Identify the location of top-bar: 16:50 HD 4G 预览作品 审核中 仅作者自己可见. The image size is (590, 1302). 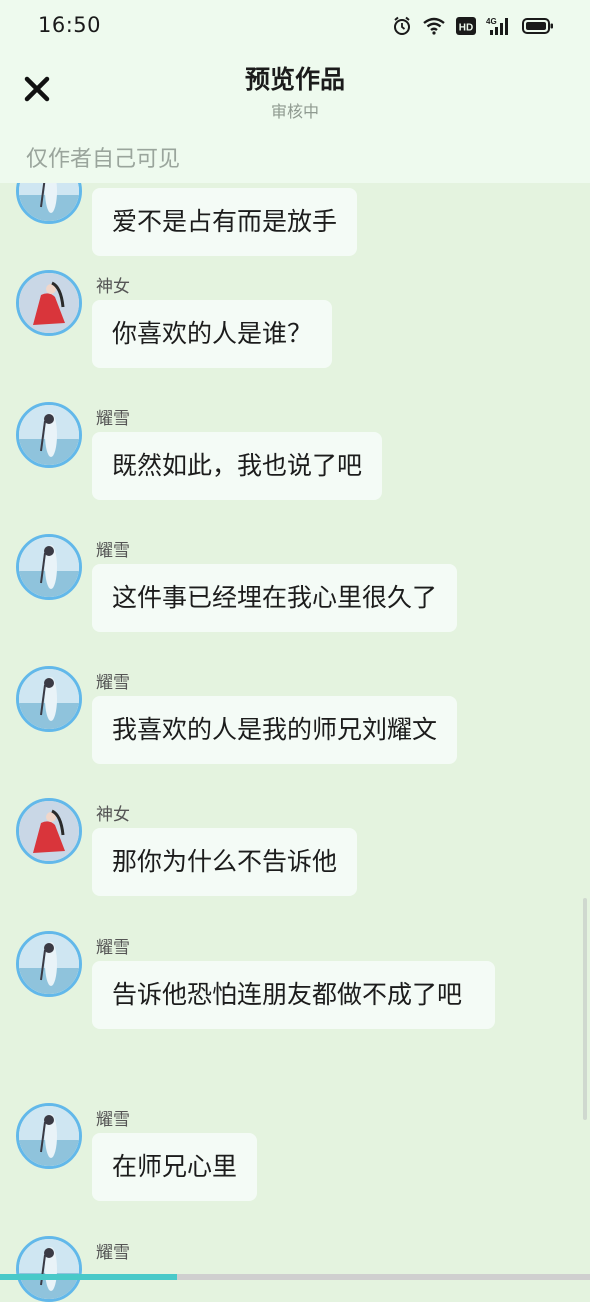
(295, 91).